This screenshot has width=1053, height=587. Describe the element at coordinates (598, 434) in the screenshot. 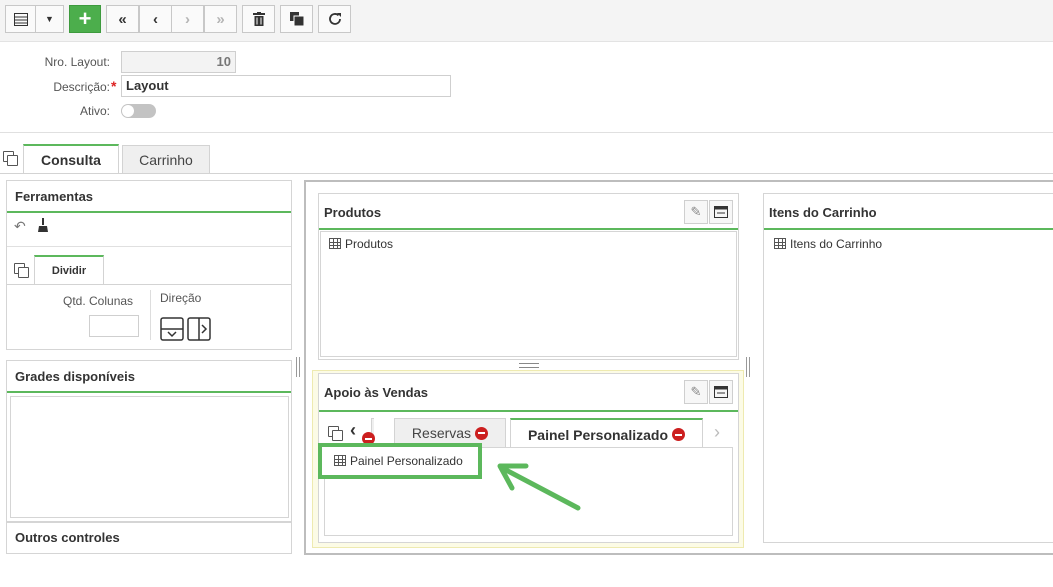

I see `tab-label: Painel Personalizado` at that location.